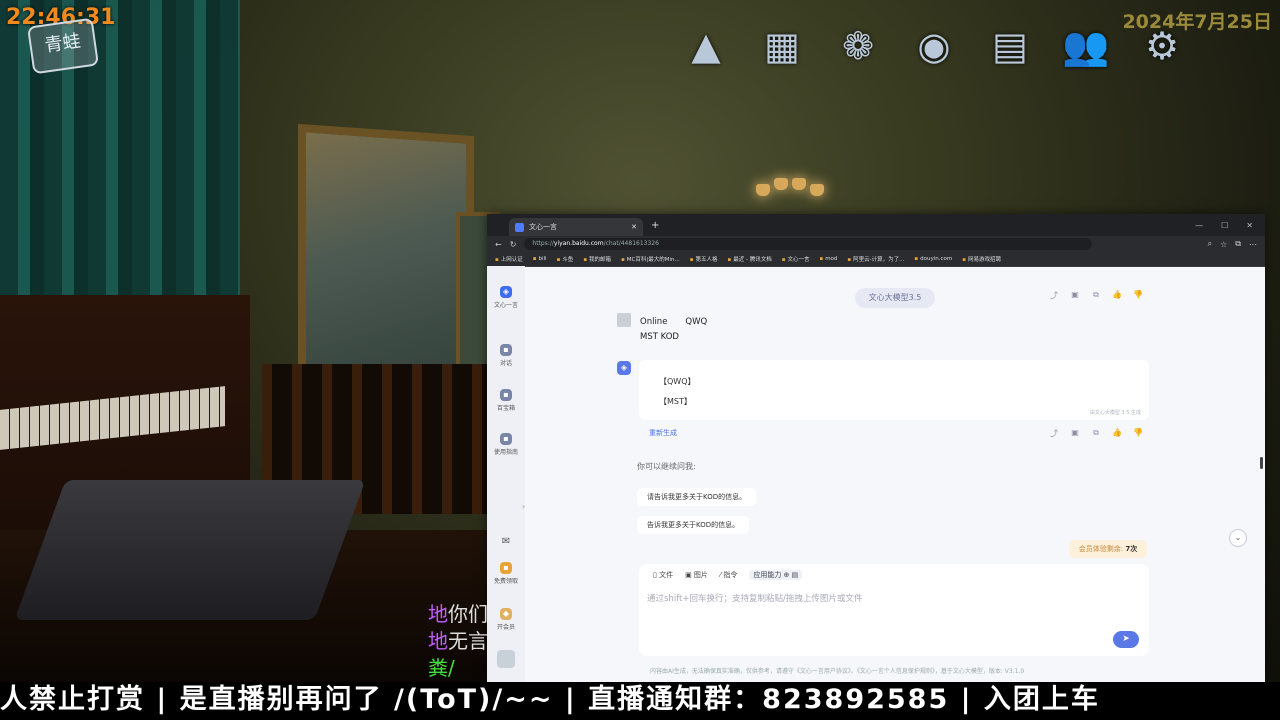 This screenshot has width=1280, height=720. What do you see at coordinates (754, 598) in the screenshot?
I see `message-input: 通过shift+回车换行；支持复制粘贴/拖拽上传图片或文件` at bounding box center [754, 598].